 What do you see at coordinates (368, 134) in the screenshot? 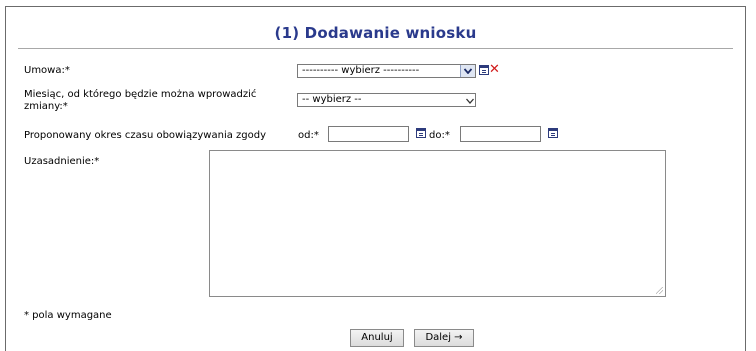
I see `date-from-input` at bounding box center [368, 134].